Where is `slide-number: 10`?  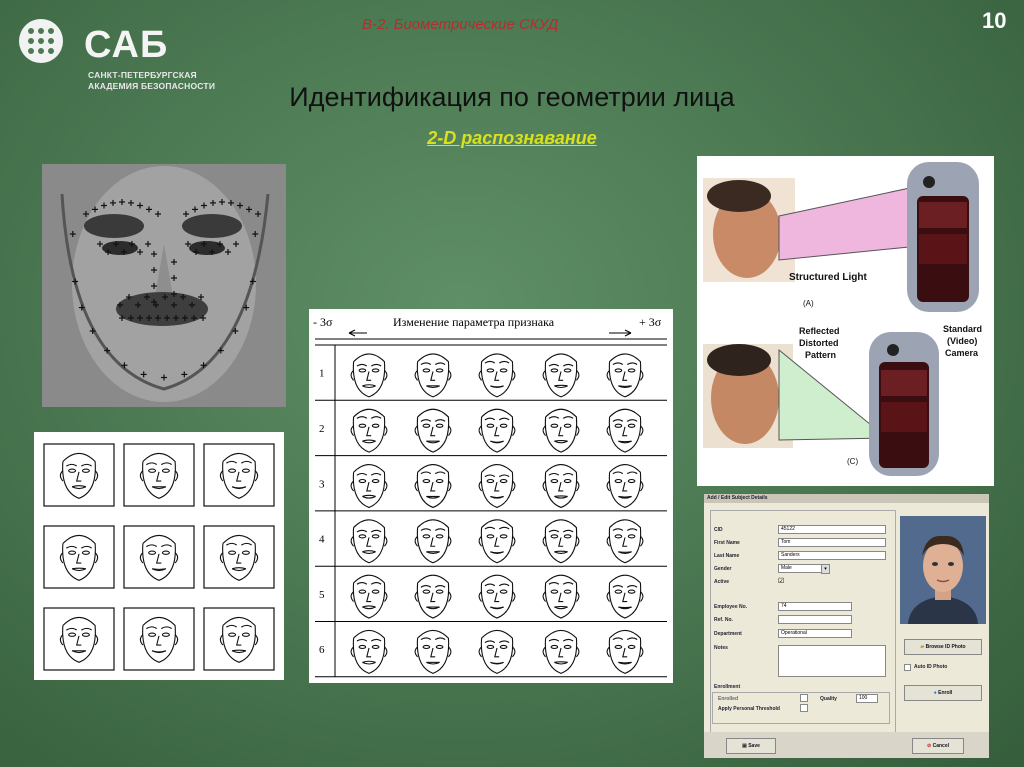
slide-number: 10 is located at coordinates (994, 20).